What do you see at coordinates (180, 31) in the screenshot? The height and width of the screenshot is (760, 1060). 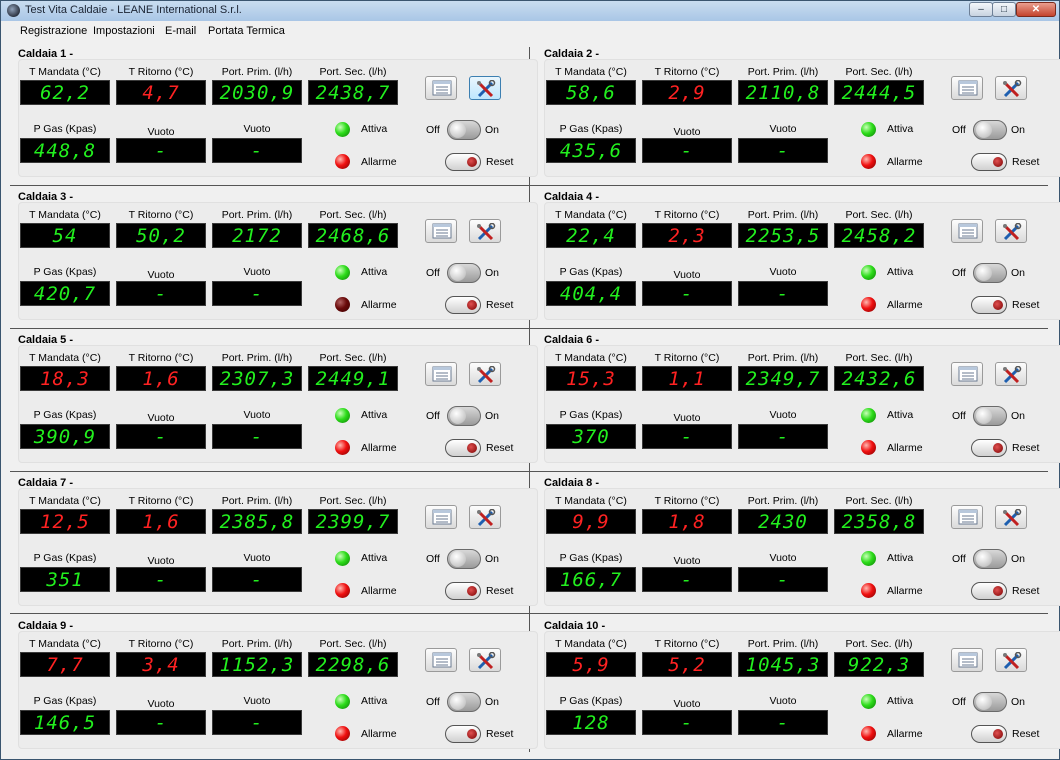 I see `menu-email: E-mail` at bounding box center [180, 31].